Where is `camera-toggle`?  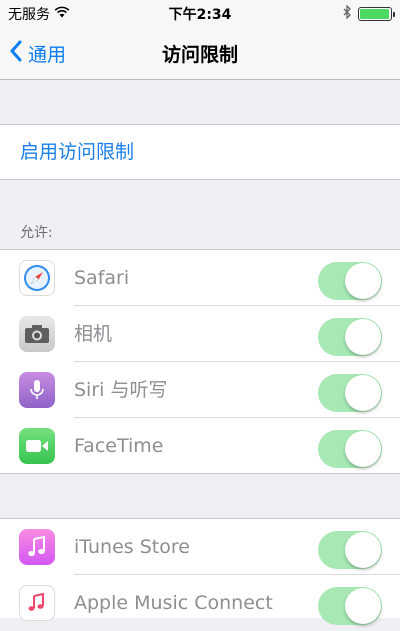 camera-toggle is located at coordinates (350, 337).